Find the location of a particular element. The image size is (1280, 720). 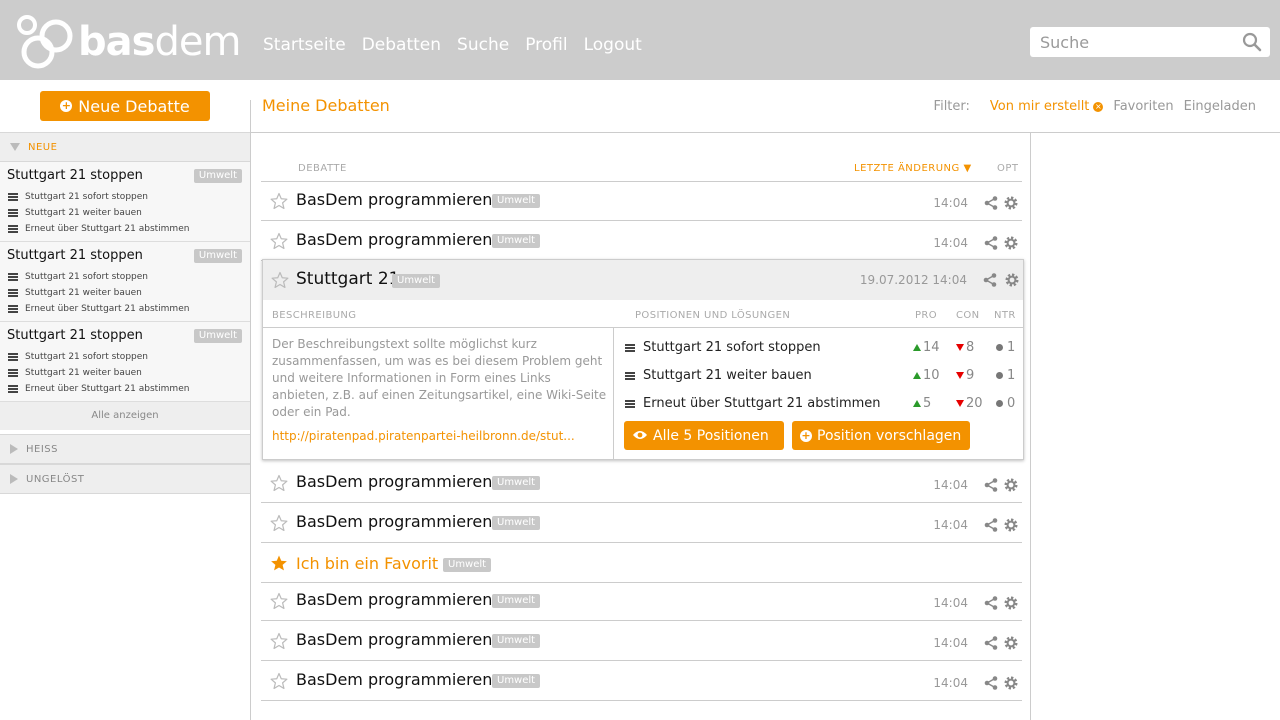

expanded-debate-header: Stuttgart 21 Umwelt 19.07.2012 14:04 is located at coordinates (643, 280).